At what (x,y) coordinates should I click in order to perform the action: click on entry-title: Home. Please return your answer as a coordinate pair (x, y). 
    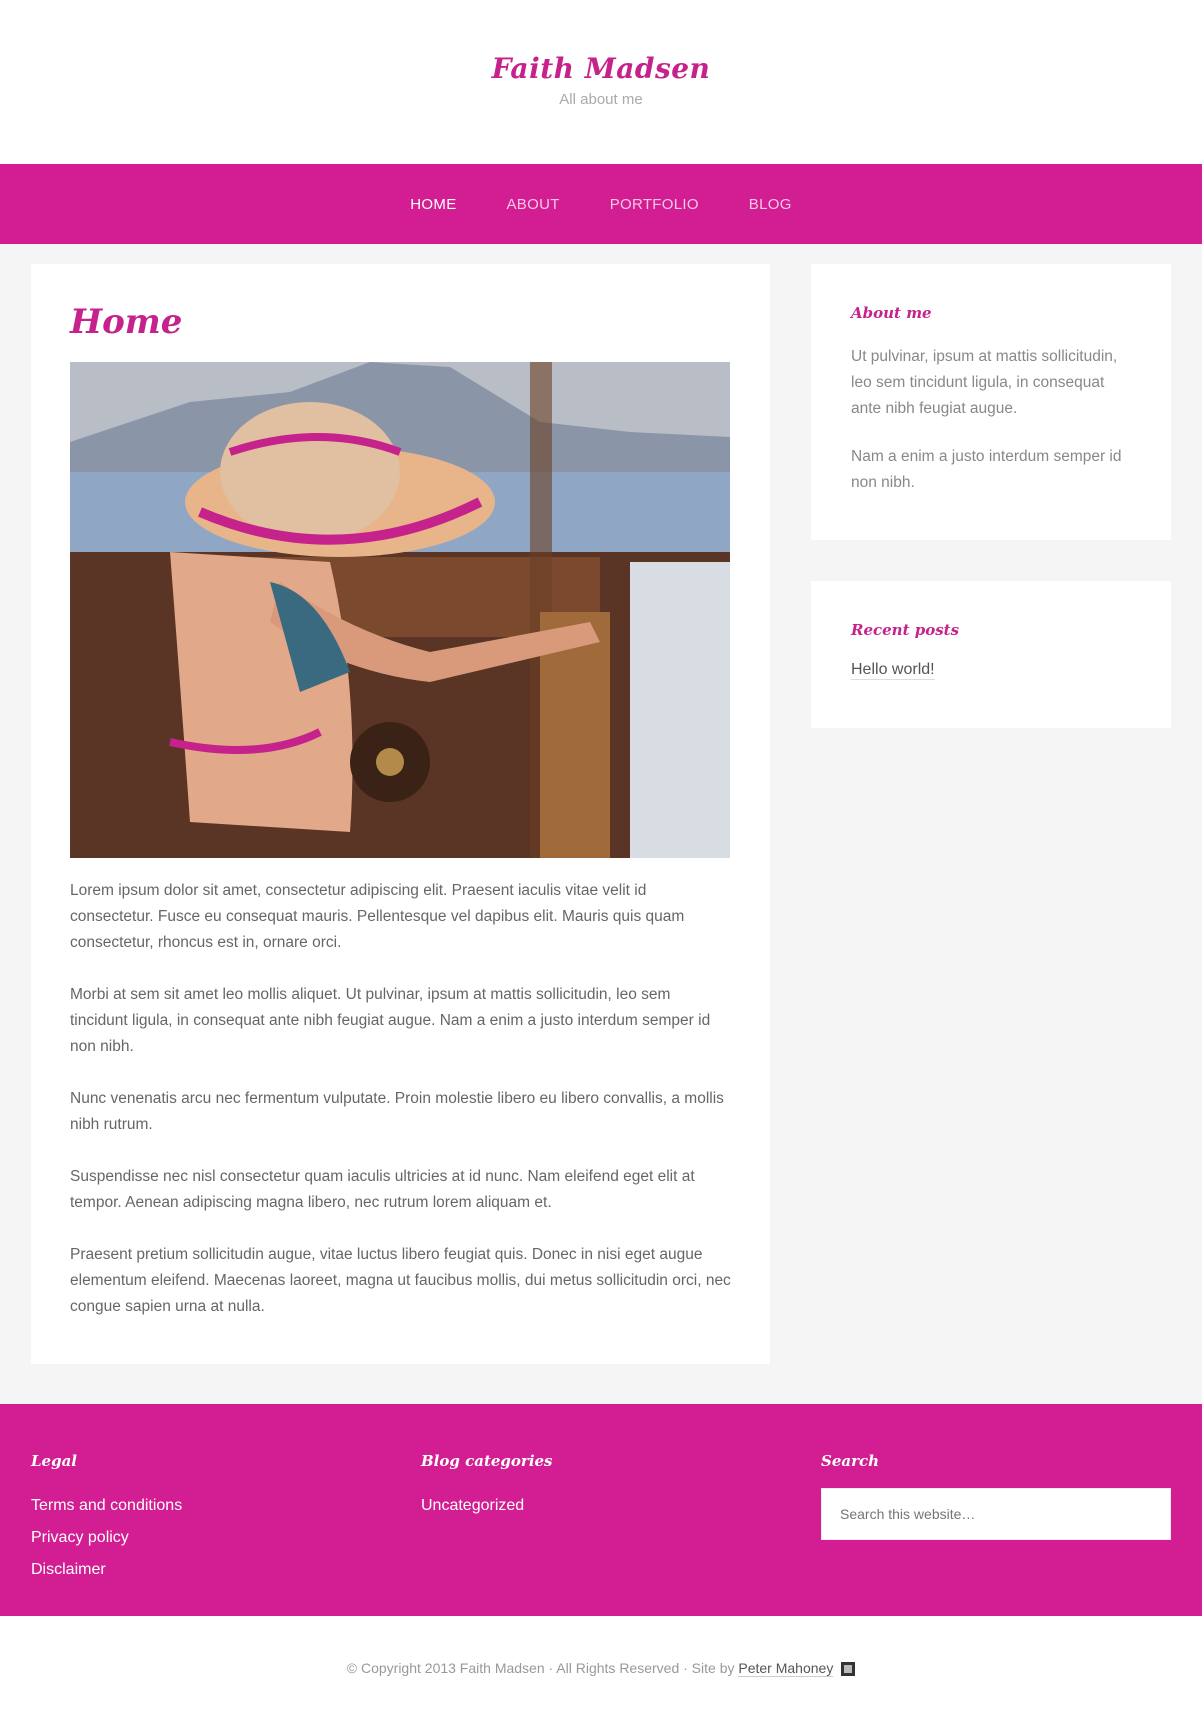
    Looking at the image, I should click on (126, 322).